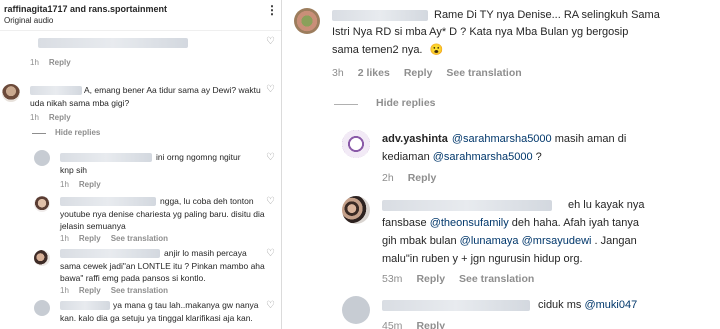  I want to click on comment-text-line: masih aman di, so click(589, 139).